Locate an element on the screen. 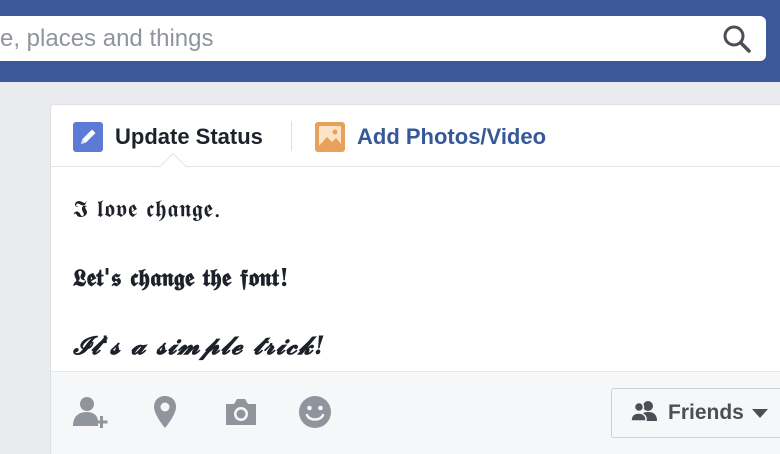 This screenshot has width=780, height=454. search-box is located at coordinates (383, 38).